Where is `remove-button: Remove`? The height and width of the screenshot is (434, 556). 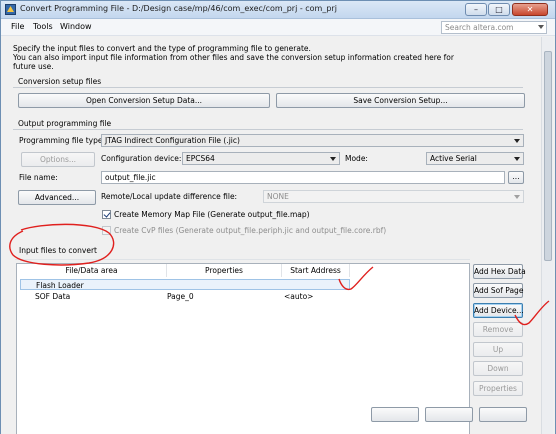 remove-button: Remove is located at coordinates (498, 329).